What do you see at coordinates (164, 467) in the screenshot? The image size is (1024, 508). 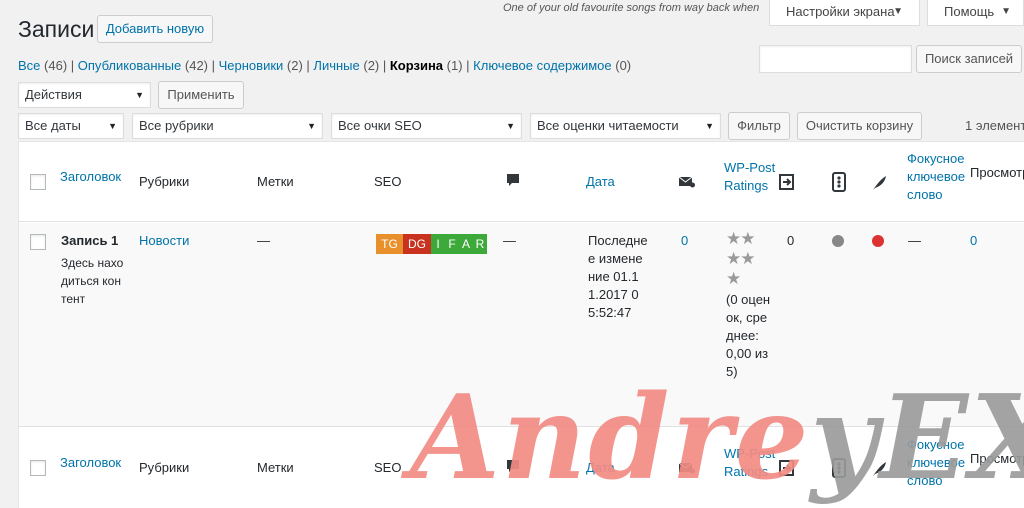 I see `column-categories-footer: Рубрики` at bounding box center [164, 467].